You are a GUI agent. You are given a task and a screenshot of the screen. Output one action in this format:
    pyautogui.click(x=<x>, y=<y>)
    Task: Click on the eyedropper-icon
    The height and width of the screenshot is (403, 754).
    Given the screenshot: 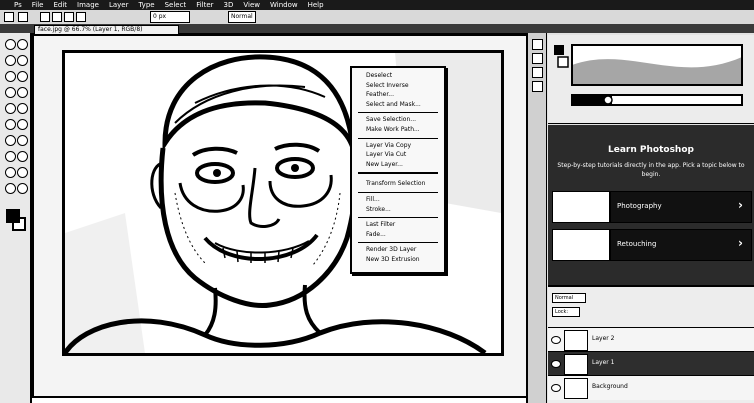 What is the action you would take?
    pyautogui.click(x=22, y=76)
    